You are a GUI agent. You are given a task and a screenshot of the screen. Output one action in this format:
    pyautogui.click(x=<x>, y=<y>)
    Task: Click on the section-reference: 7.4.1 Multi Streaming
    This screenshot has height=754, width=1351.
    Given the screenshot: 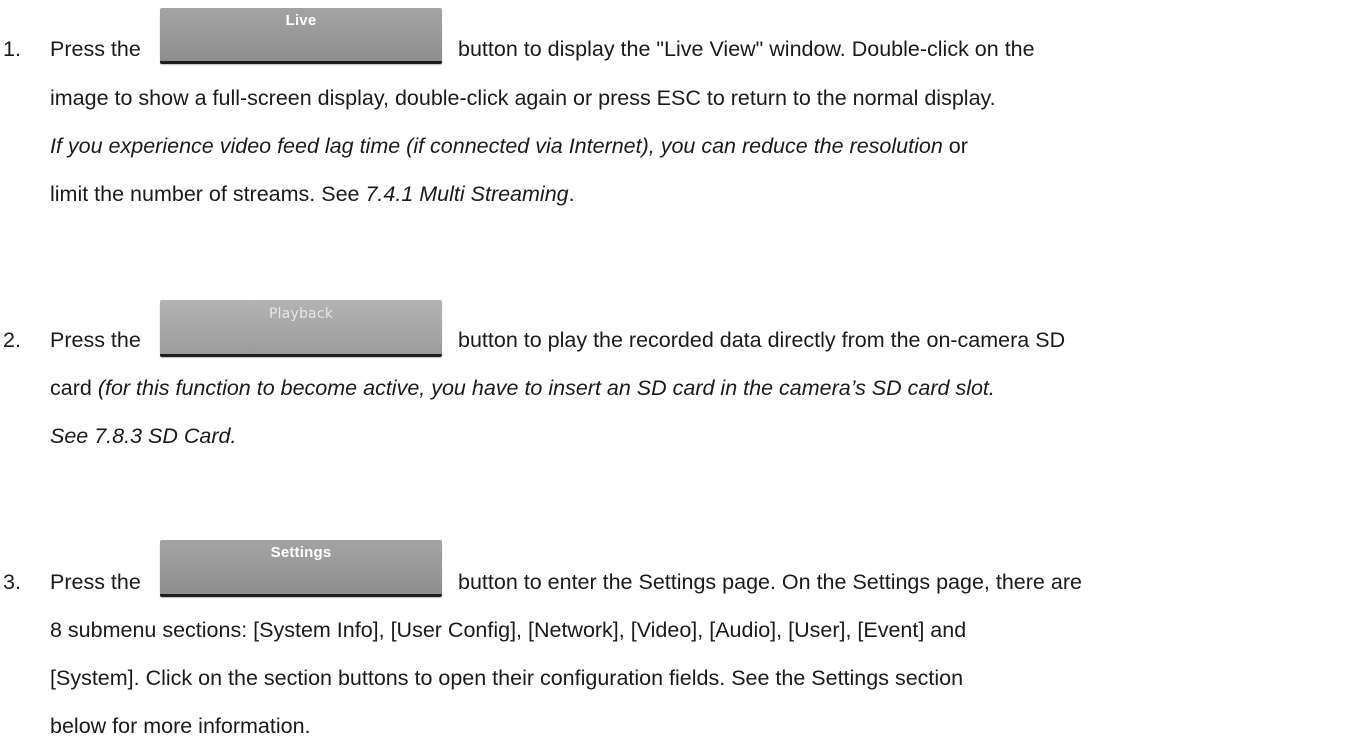 What is the action you would take?
    pyautogui.click(x=467, y=194)
    